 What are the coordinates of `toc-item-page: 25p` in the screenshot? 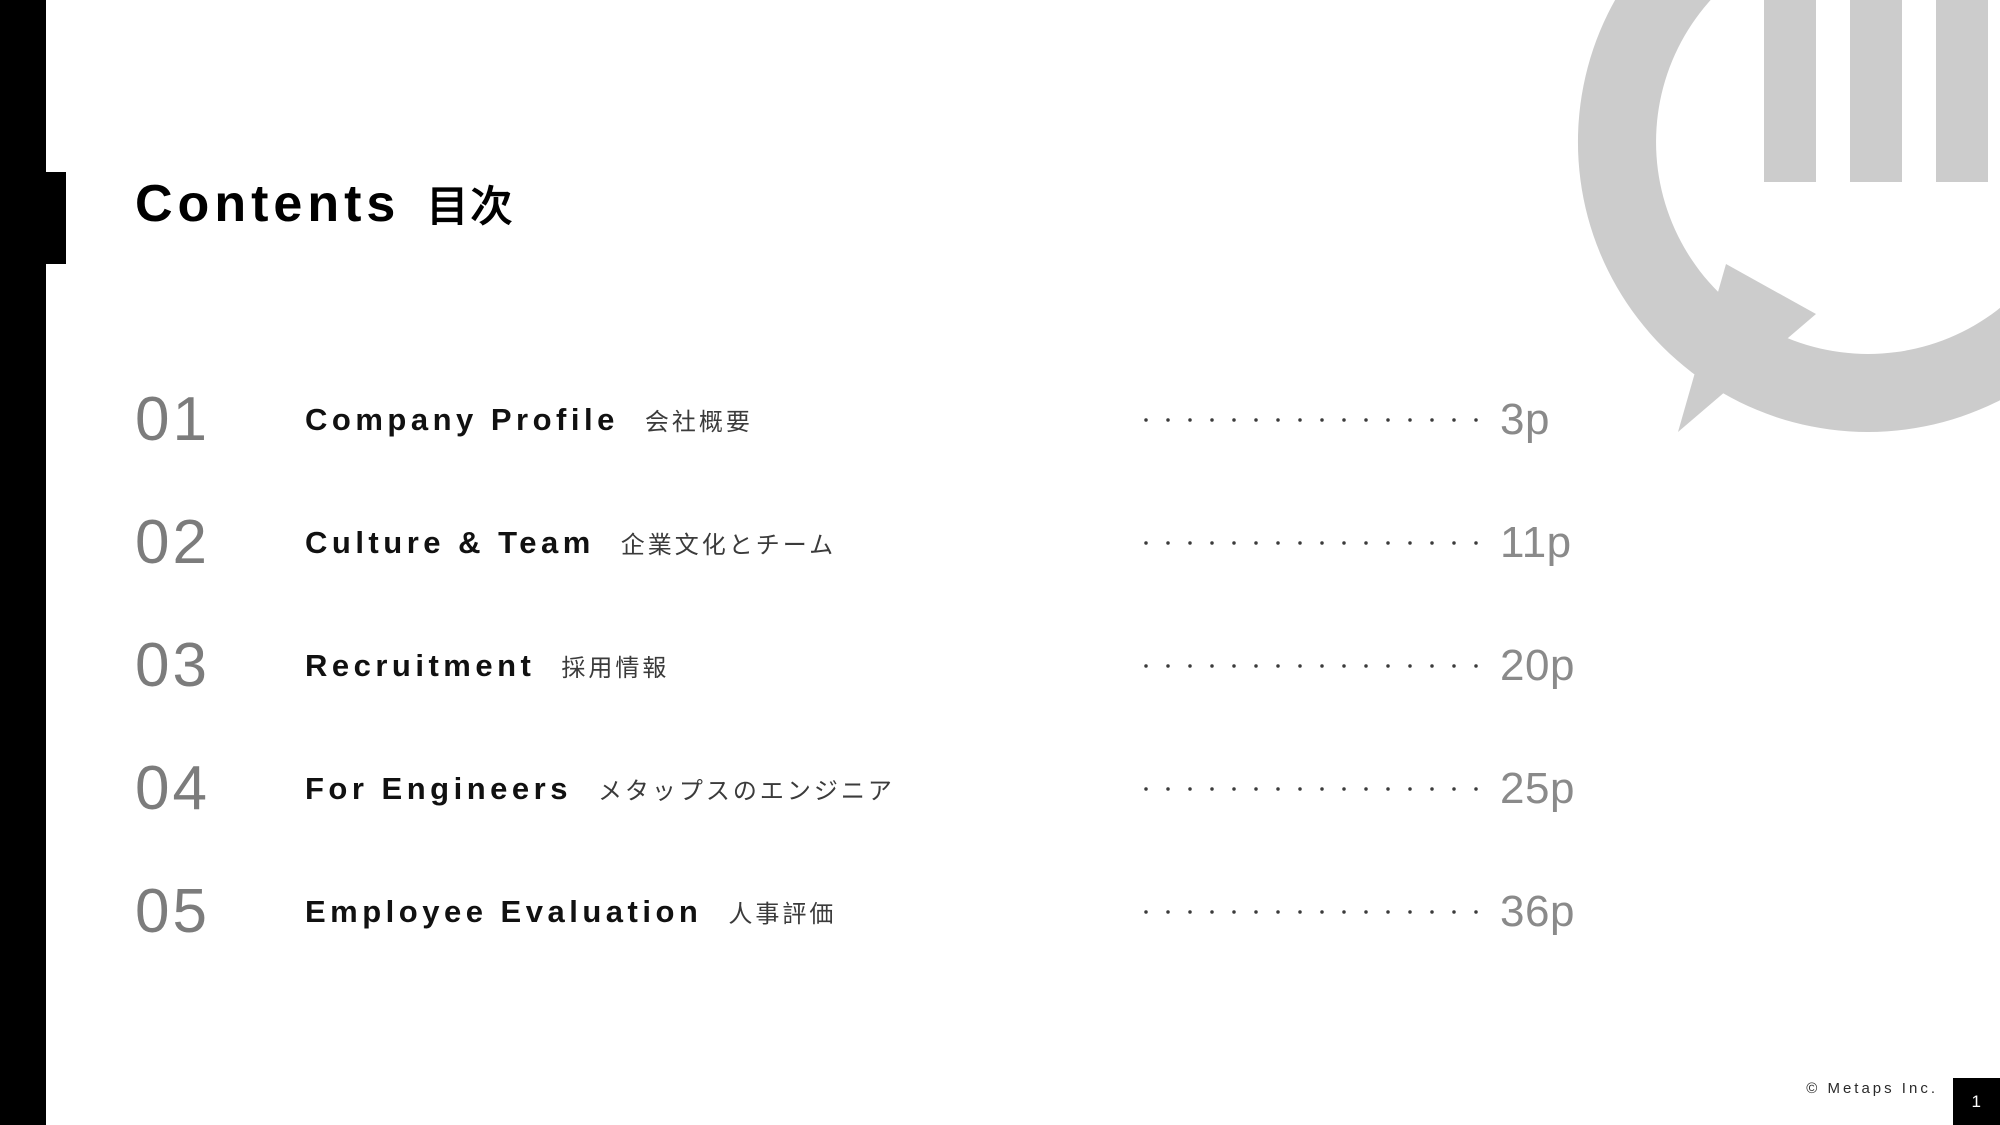 It's located at (1537, 788).